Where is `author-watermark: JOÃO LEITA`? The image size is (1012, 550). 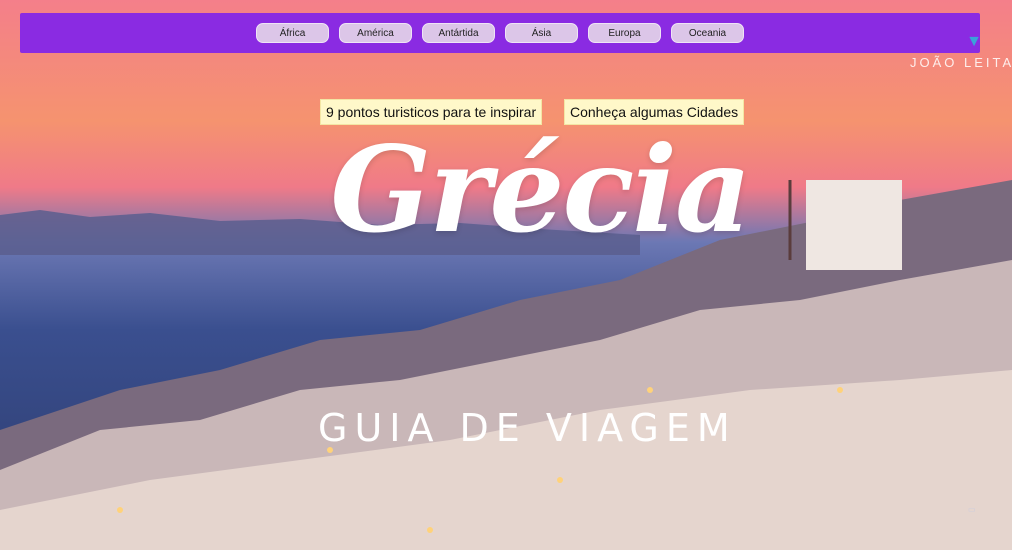 author-watermark: JOÃO LEITA is located at coordinates (961, 62).